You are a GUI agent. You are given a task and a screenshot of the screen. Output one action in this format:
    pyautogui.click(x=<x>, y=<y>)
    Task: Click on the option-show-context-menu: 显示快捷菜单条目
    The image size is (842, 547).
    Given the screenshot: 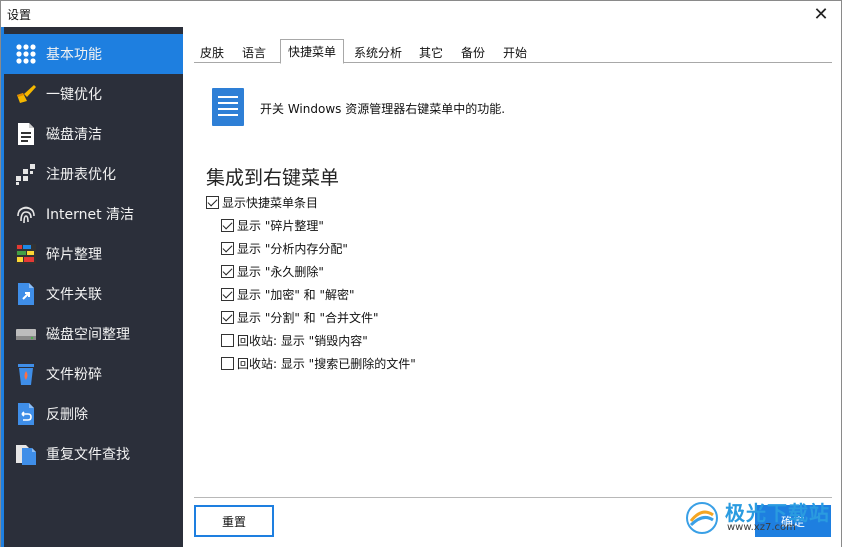 What is the action you would take?
    pyautogui.click(x=262, y=202)
    